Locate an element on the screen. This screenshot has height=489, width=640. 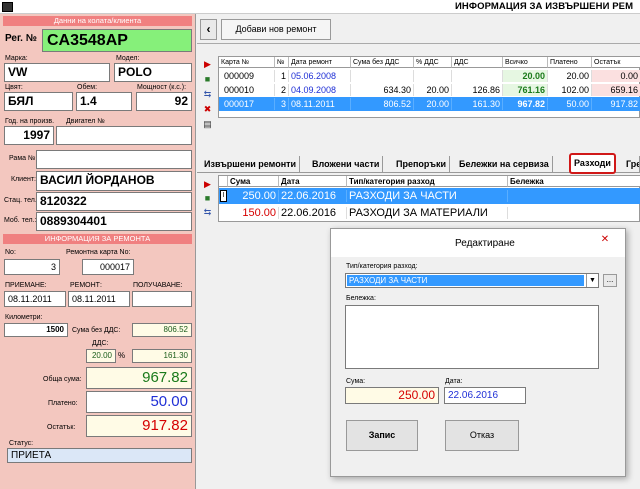
power-label: Мощност (к.с.): is located at coordinates (162, 87).